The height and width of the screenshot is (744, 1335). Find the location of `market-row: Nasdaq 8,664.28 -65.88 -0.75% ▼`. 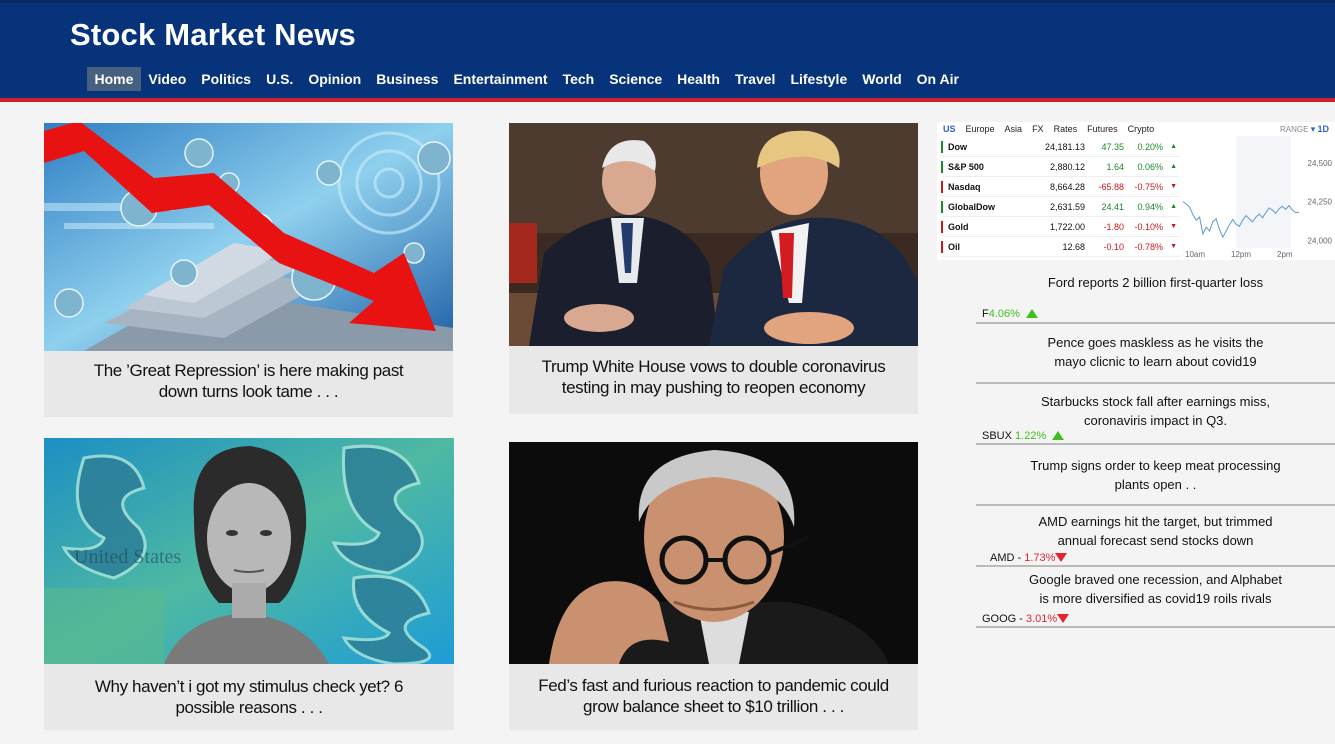

market-row: Nasdaq 8,664.28 -65.88 -0.75% ▼ is located at coordinates (1060, 187).